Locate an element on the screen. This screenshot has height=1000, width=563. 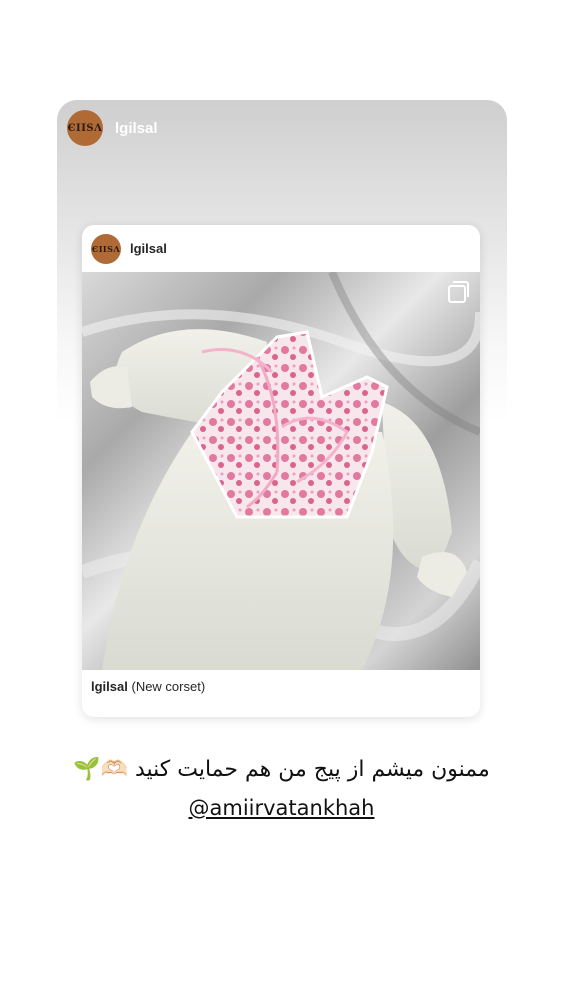
story-avatar: ЄIISΛ is located at coordinates (85, 128).